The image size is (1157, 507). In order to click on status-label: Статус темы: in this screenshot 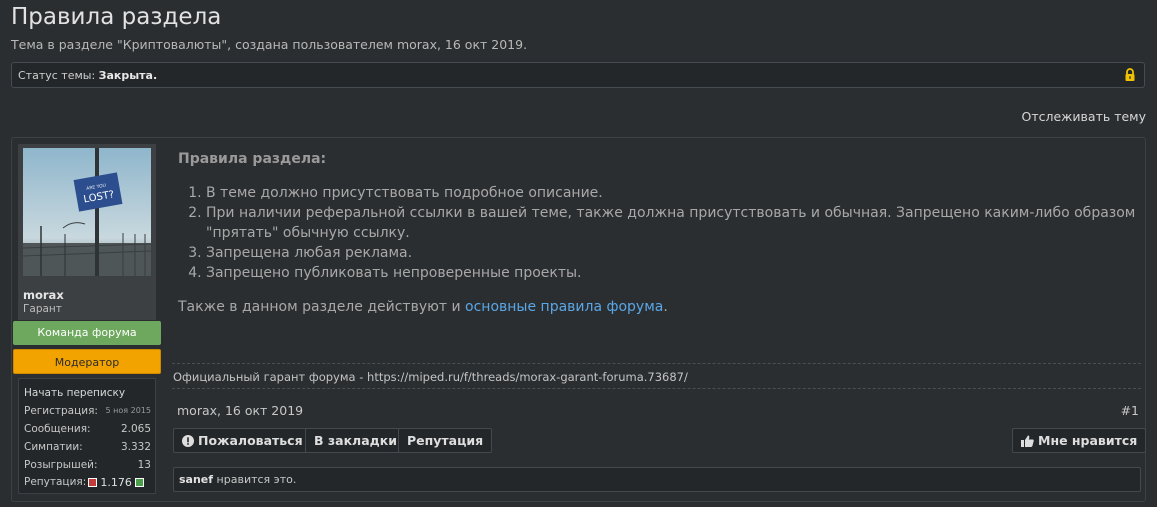, I will do `click(57, 75)`.